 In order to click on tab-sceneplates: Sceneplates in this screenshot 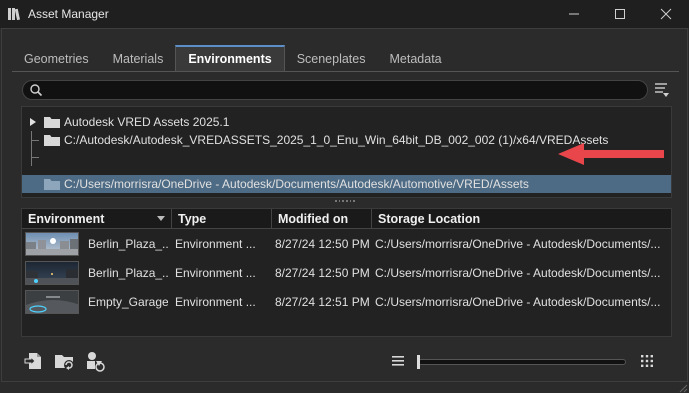, I will do `click(331, 58)`.